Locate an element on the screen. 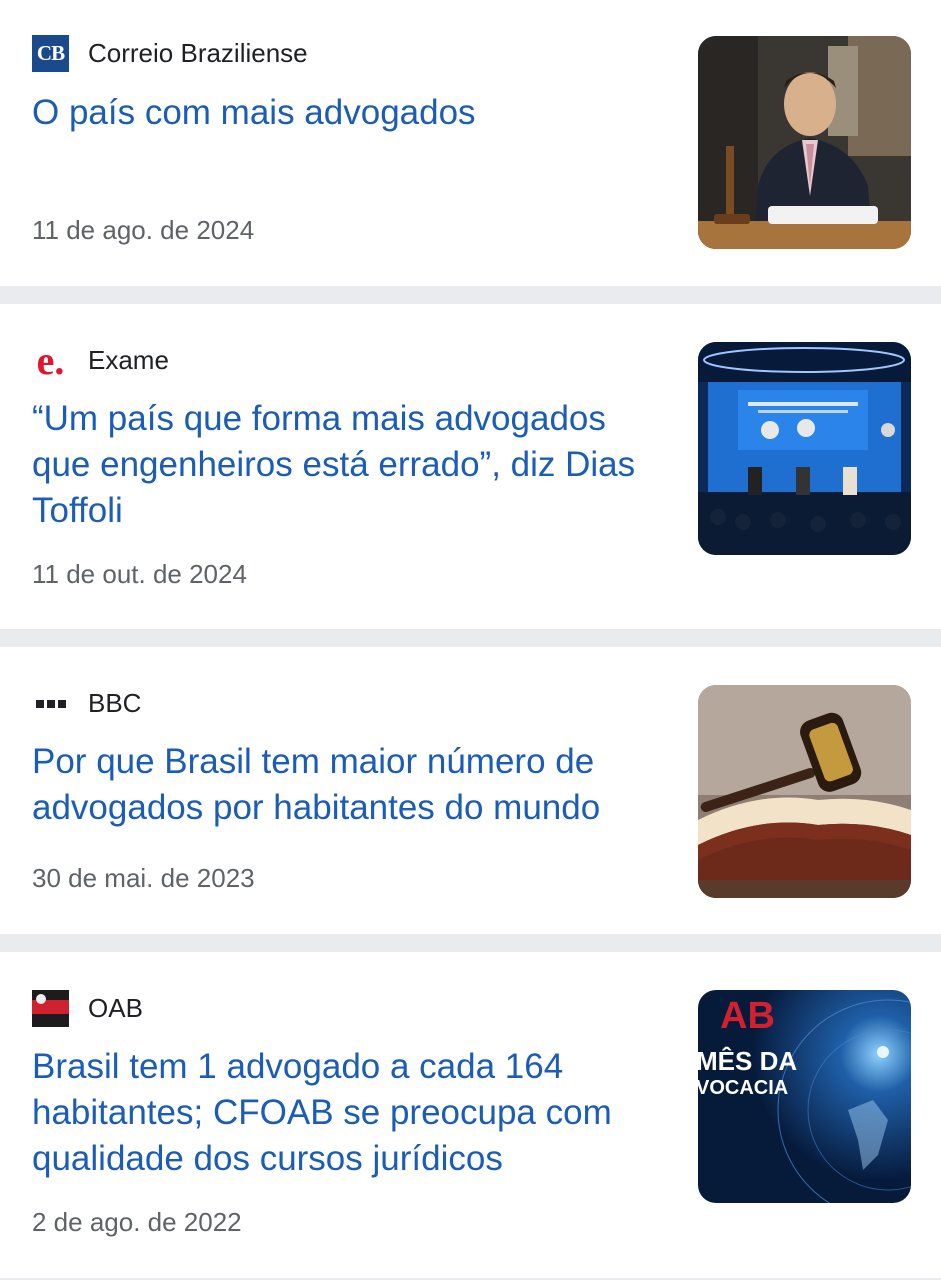 This screenshot has width=941, height=1280. news-date: 11 de out. de 2024 is located at coordinates (139, 574).